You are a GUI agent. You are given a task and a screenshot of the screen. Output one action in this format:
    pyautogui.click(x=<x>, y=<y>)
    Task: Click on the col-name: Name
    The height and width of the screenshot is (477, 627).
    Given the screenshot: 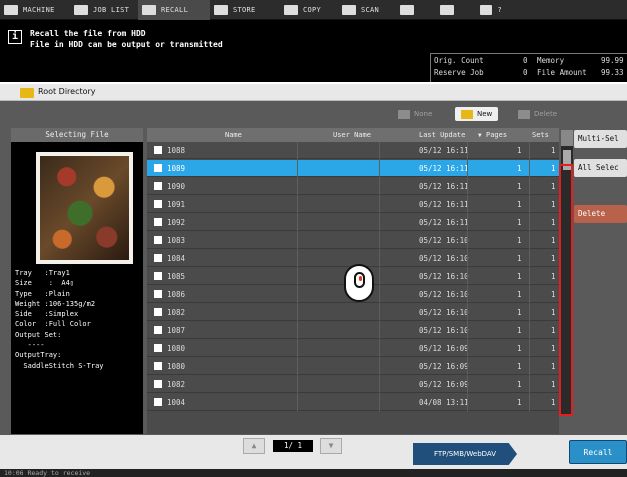 What is the action you would take?
    pyautogui.click(x=233, y=135)
    